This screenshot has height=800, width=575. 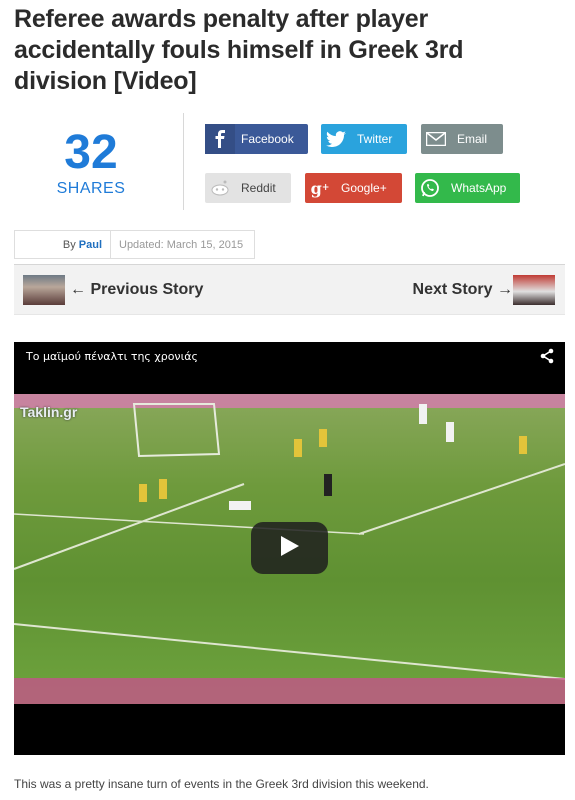 I want to click on previous-story-link: ← Previous Story, so click(x=136, y=290).